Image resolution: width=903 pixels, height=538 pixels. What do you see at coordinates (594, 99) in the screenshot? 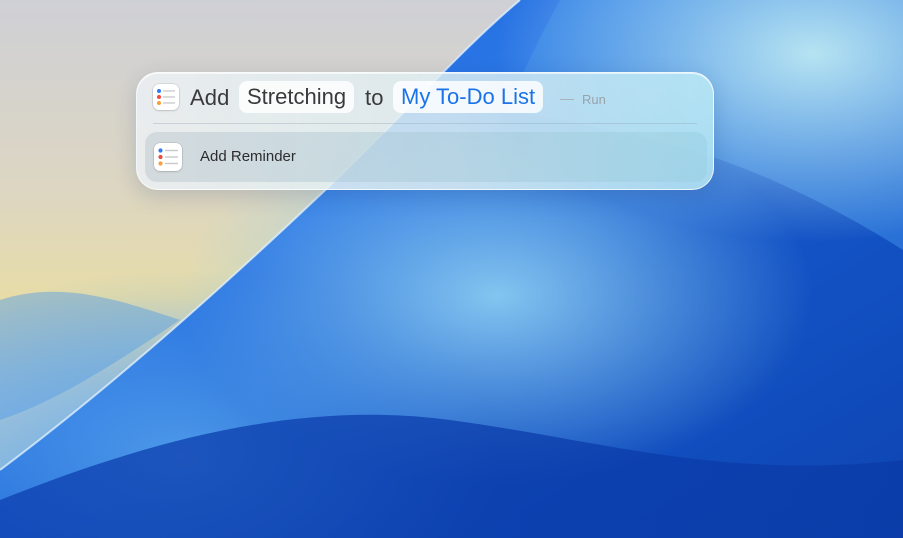
I see `run-hint: Run` at bounding box center [594, 99].